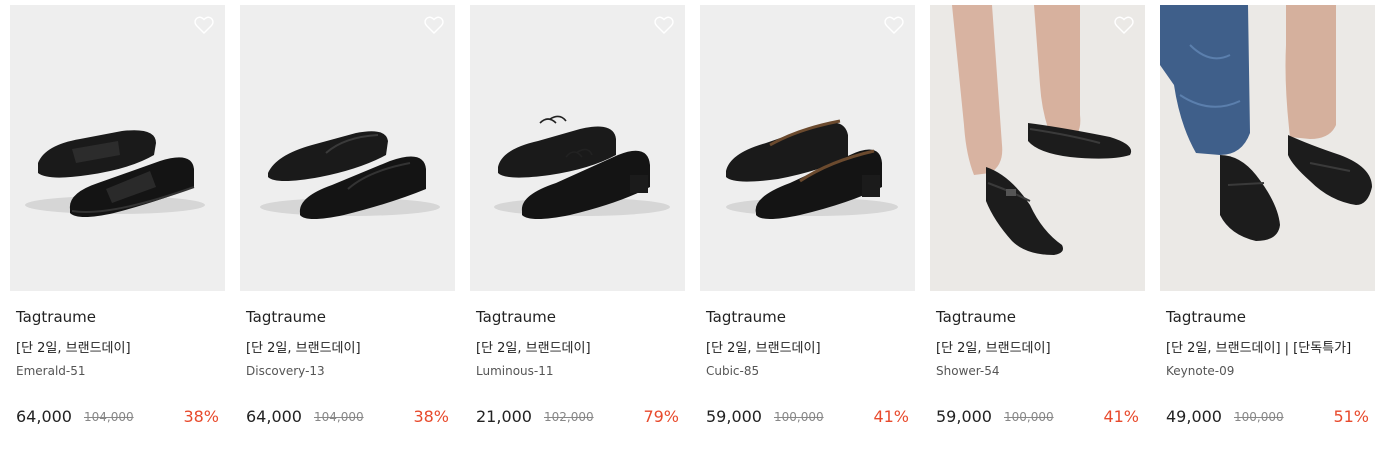  Describe the element at coordinates (285, 371) in the screenshot. I see `product-name: Discovery-13` at that location.